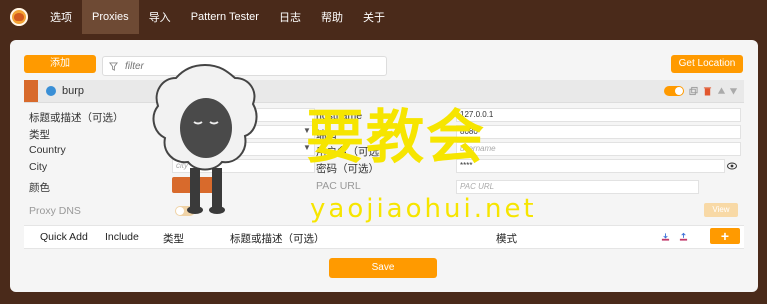  What do you see at coordinates (122, 237) in the screenshot?
I see `col-include: Include` at bounding box center [122, 237].